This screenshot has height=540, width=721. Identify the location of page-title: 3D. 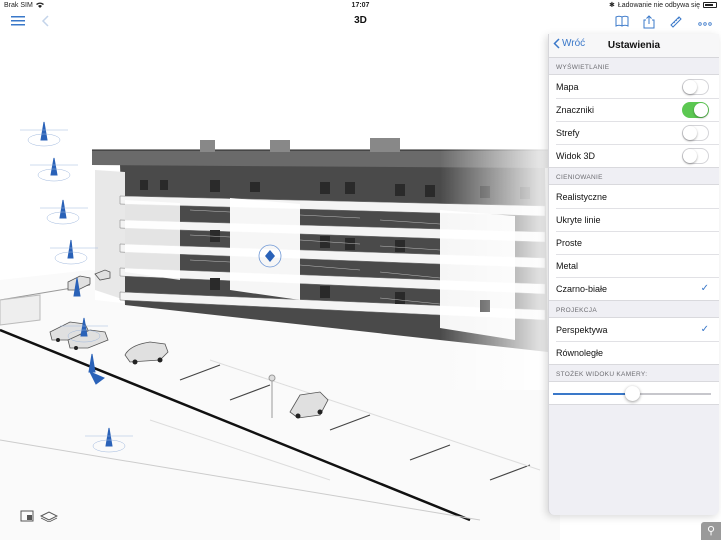
(360, 20).